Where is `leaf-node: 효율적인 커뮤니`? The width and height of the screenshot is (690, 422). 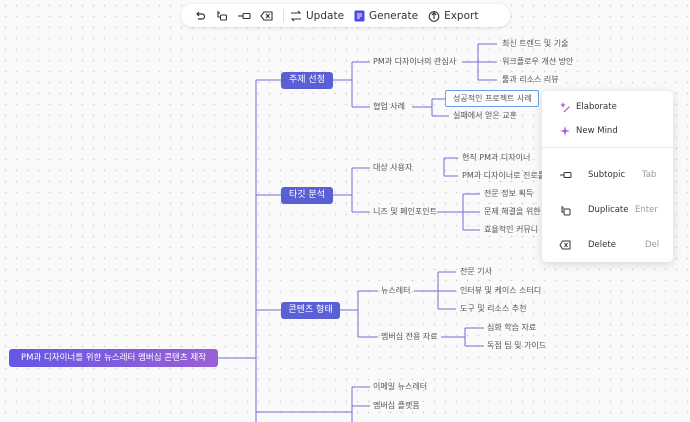
leaf-node: 효율적인 커뮤니 is located at coordinates (511, 230).